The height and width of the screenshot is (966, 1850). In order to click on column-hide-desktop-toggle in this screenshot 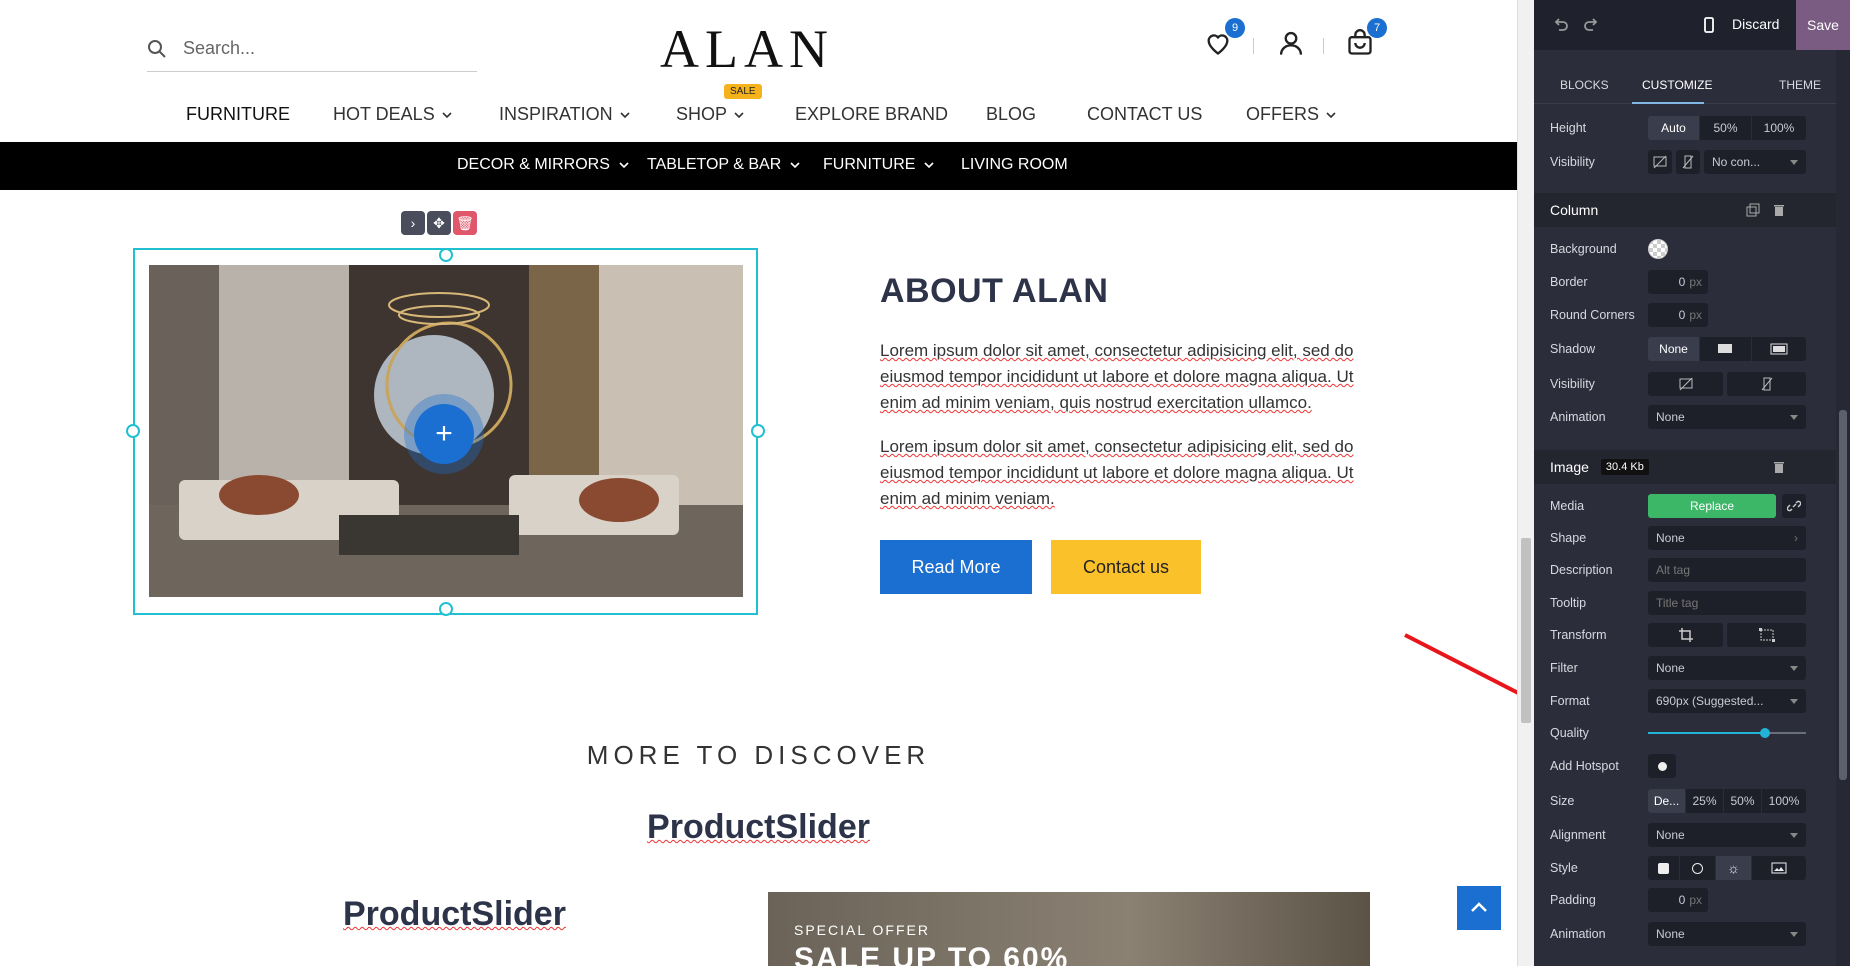, I will do `click(1685, 384)`.